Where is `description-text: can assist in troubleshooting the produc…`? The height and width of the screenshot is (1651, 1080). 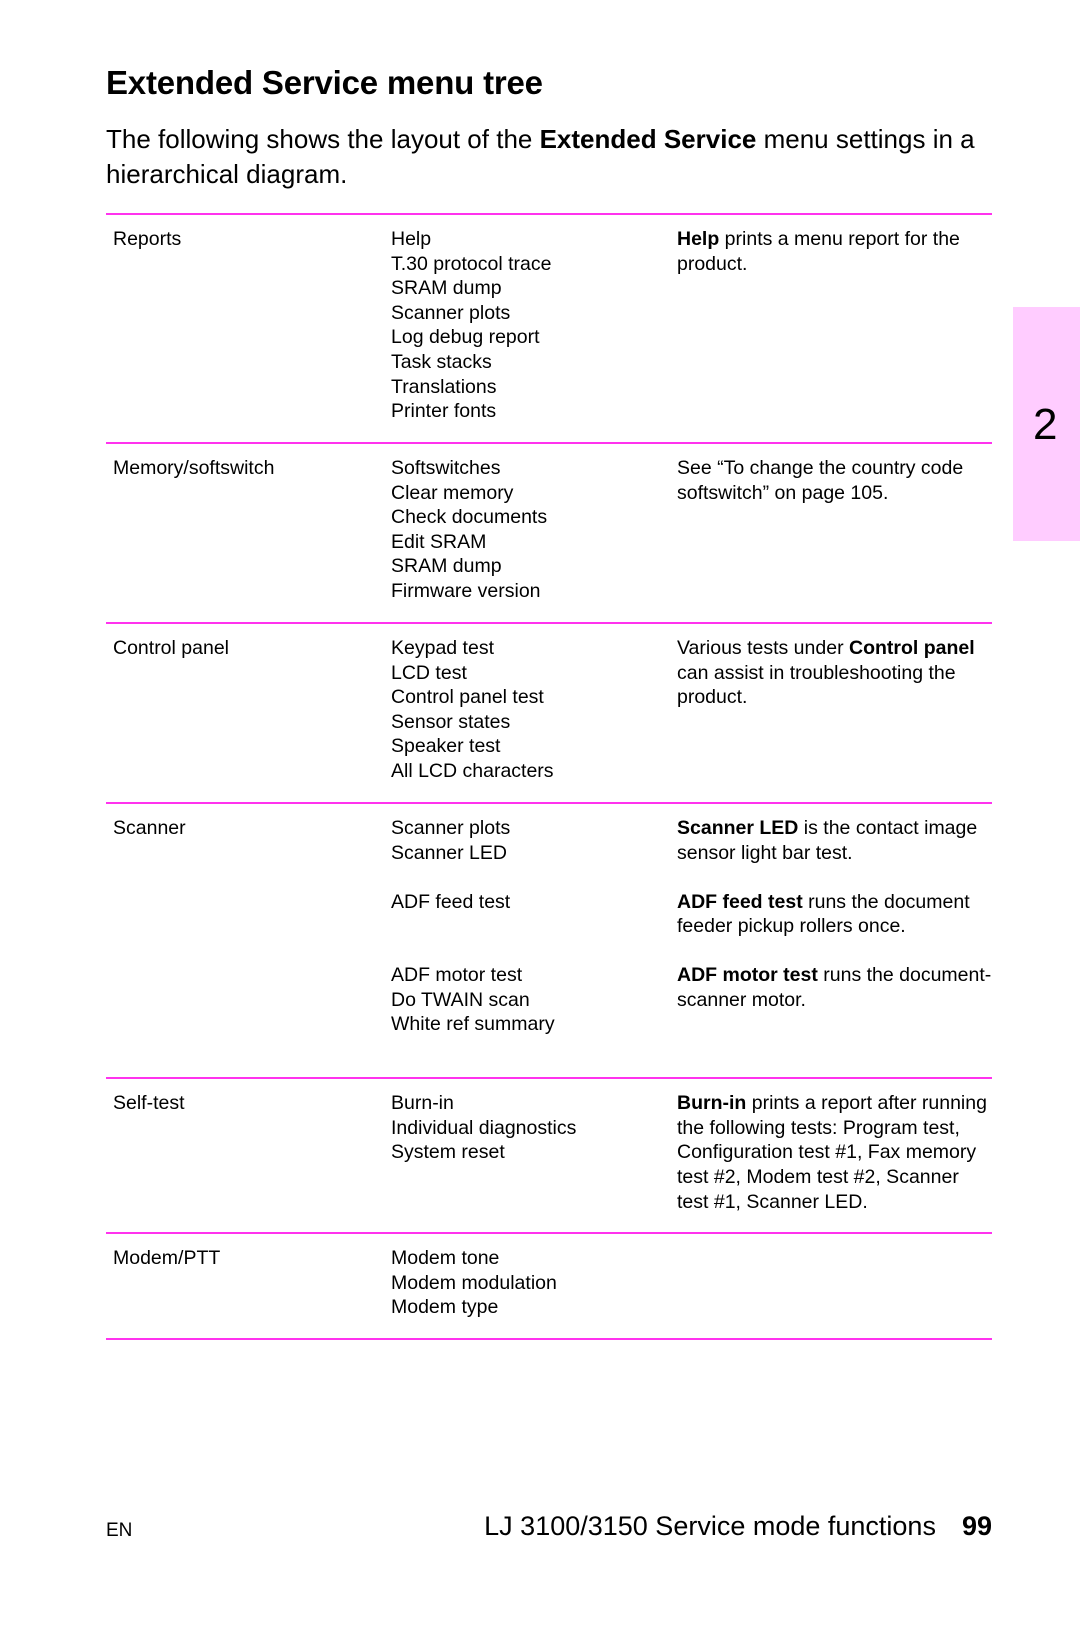 description-text: can assist in troubleshooting the produc… is located at coordinates (816, 685).